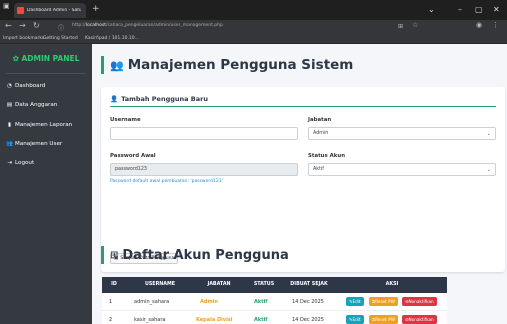 The width and height of the screenshot is (507, 324). I want to click on sidebar-item-label: Data Anggaran, so click(36, 104).